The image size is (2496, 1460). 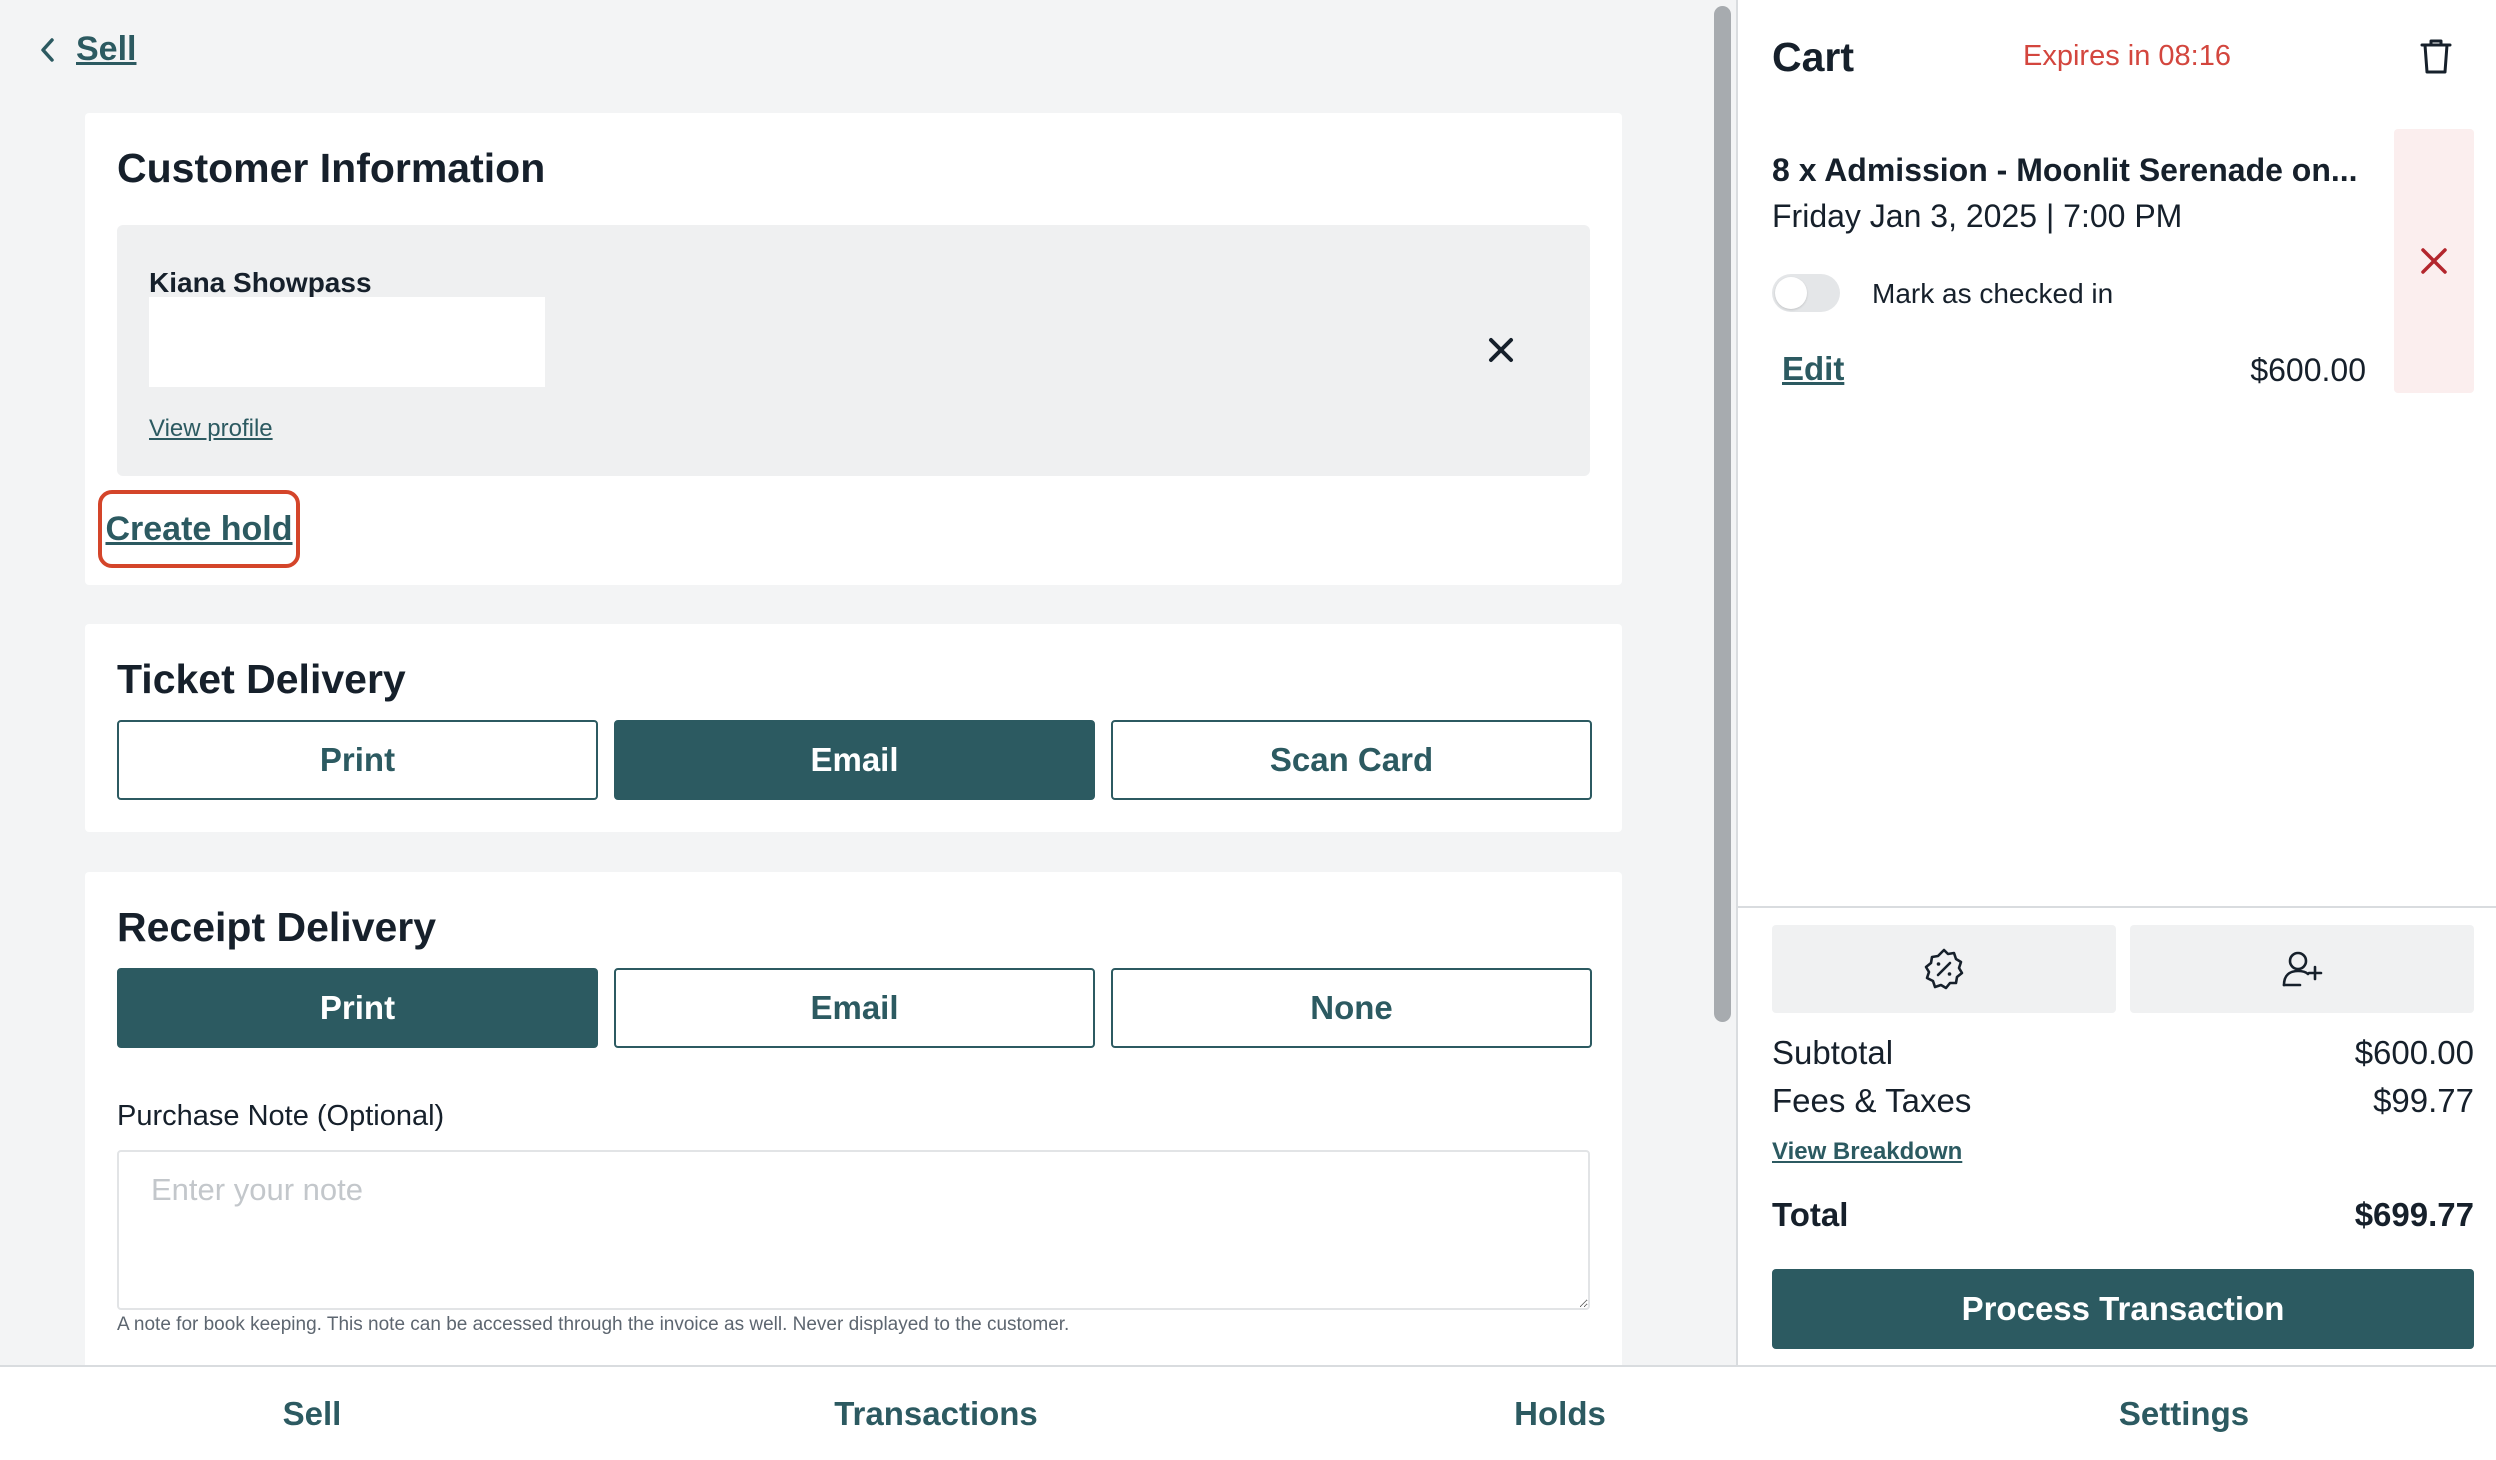 I want to click on ticket-delivery-email-button: Email, so click(x=854, y=760).